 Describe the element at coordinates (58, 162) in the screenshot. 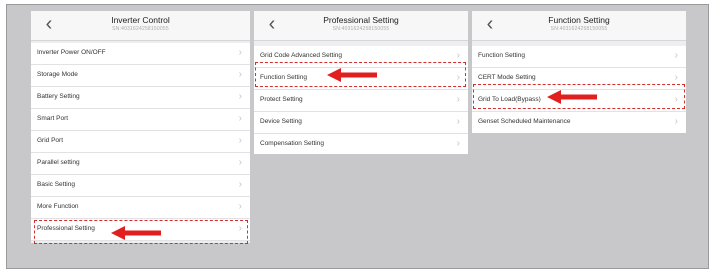

I see `menu-item-label: Parallel setting` at that location.